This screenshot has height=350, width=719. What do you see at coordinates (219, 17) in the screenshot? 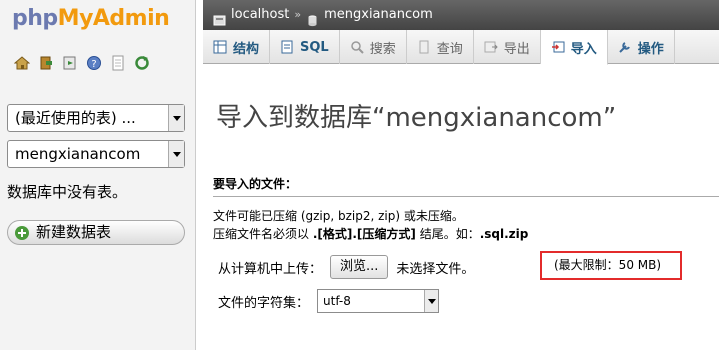
I see `server-icon` at bounding box center [219, 17].